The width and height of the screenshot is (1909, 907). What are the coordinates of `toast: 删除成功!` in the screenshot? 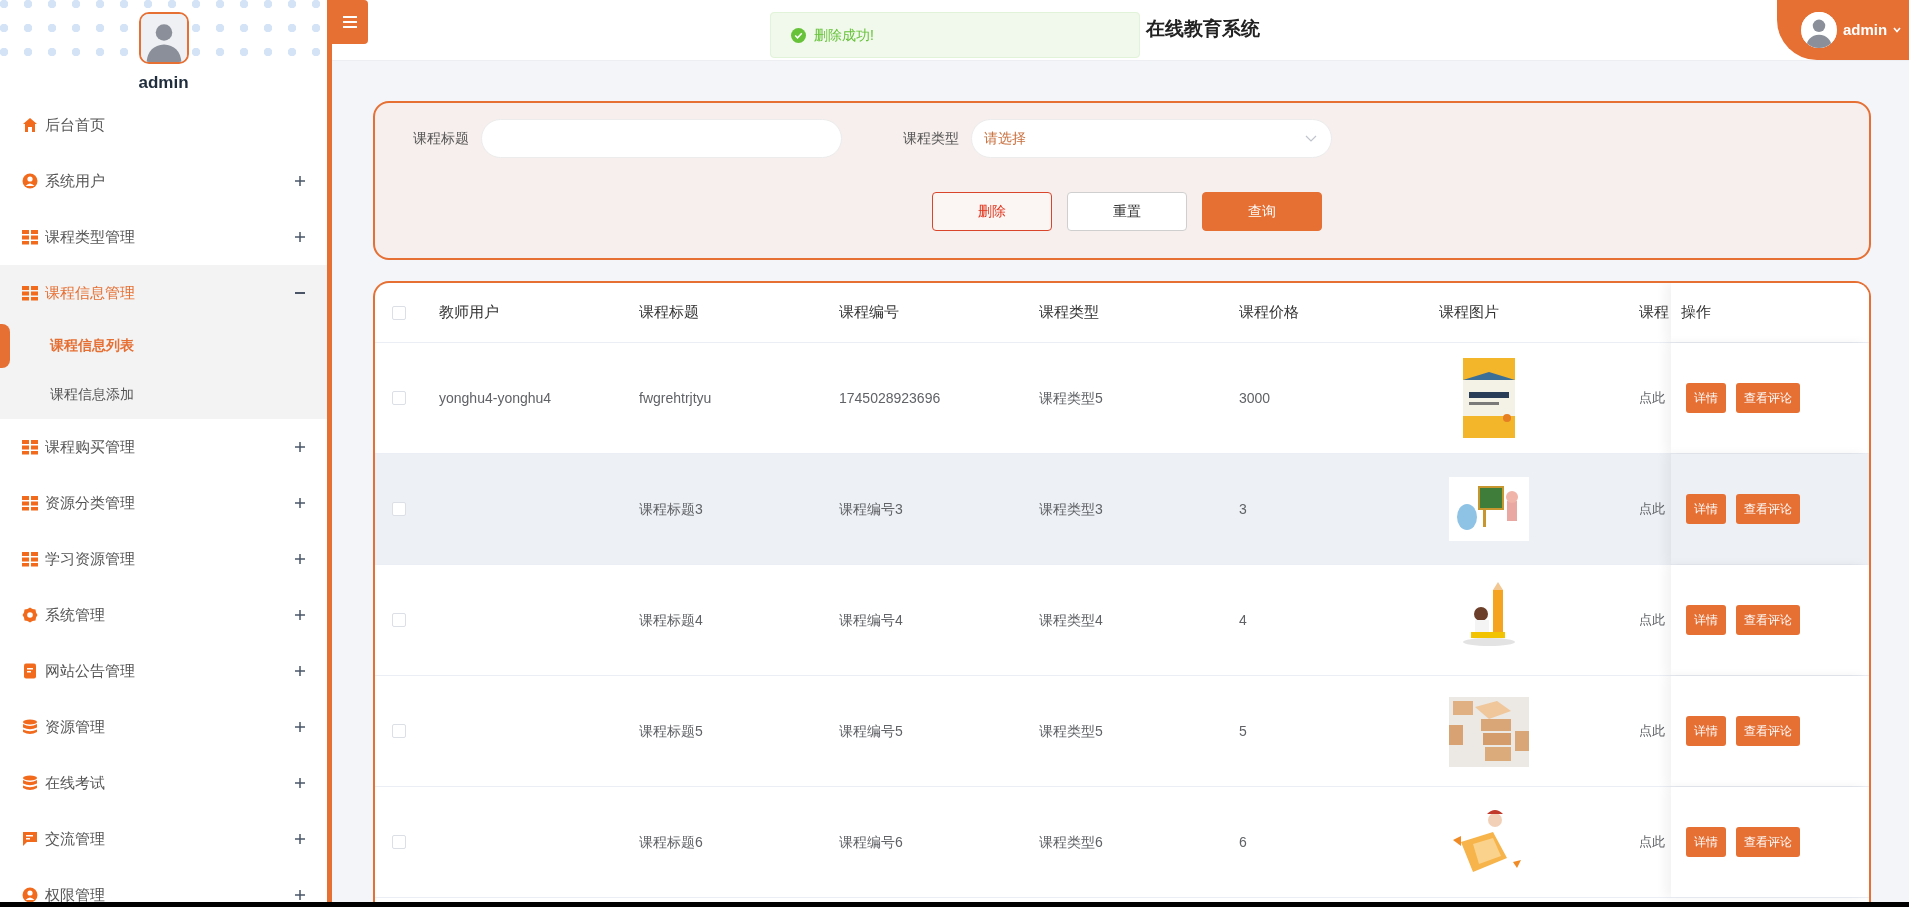 It's located at (955, 35).